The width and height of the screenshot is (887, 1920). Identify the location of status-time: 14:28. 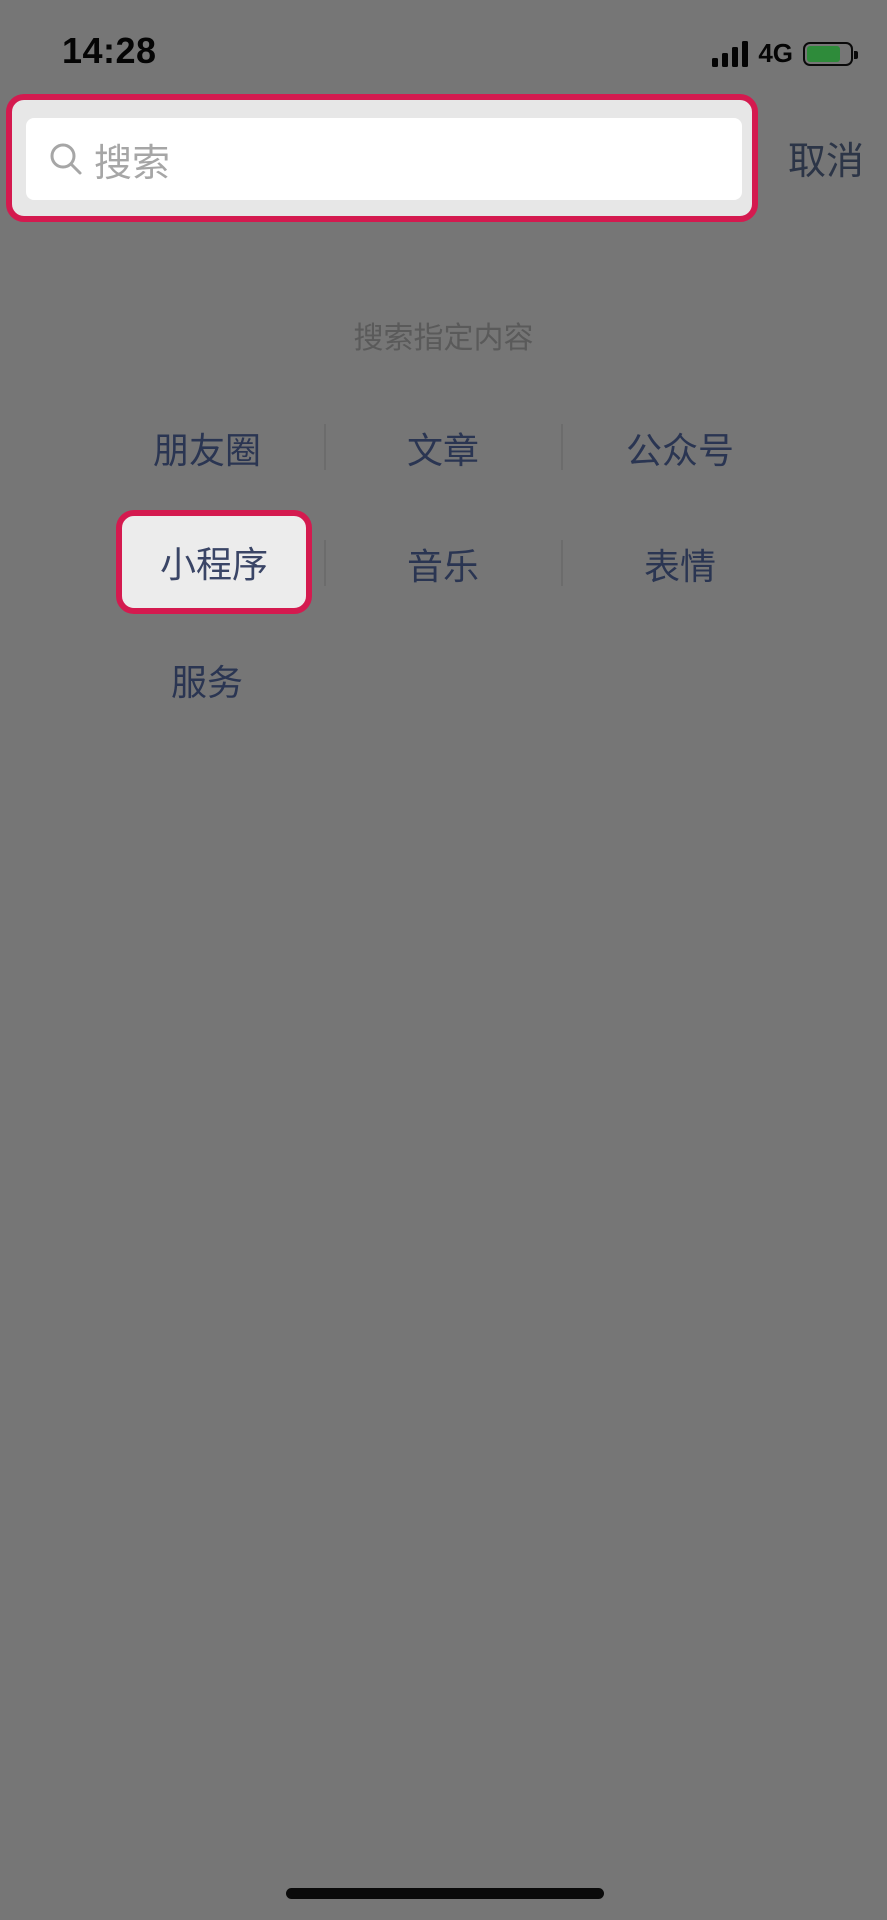
(109, 50).